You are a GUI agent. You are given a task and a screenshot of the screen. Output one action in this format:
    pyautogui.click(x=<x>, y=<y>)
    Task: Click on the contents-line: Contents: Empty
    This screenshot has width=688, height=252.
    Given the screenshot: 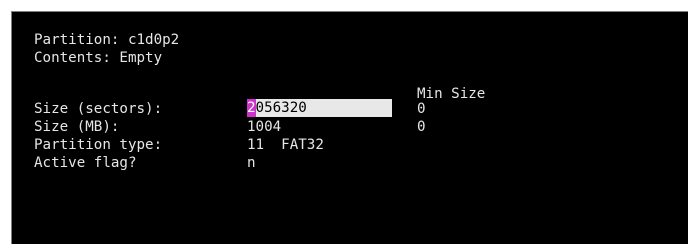 What is the action you would take?
    pyautogui.click(x=98, y=58)
    